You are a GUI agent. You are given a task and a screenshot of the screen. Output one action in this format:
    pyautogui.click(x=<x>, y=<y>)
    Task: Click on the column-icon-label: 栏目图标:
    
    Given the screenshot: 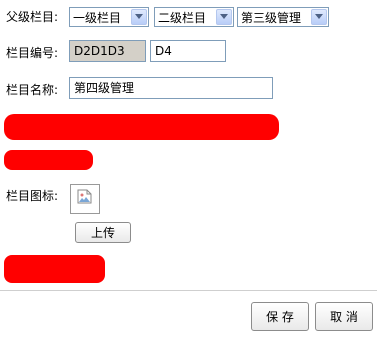 What is the action you would take?
    pyautogui.click(x=32, y=196)
    